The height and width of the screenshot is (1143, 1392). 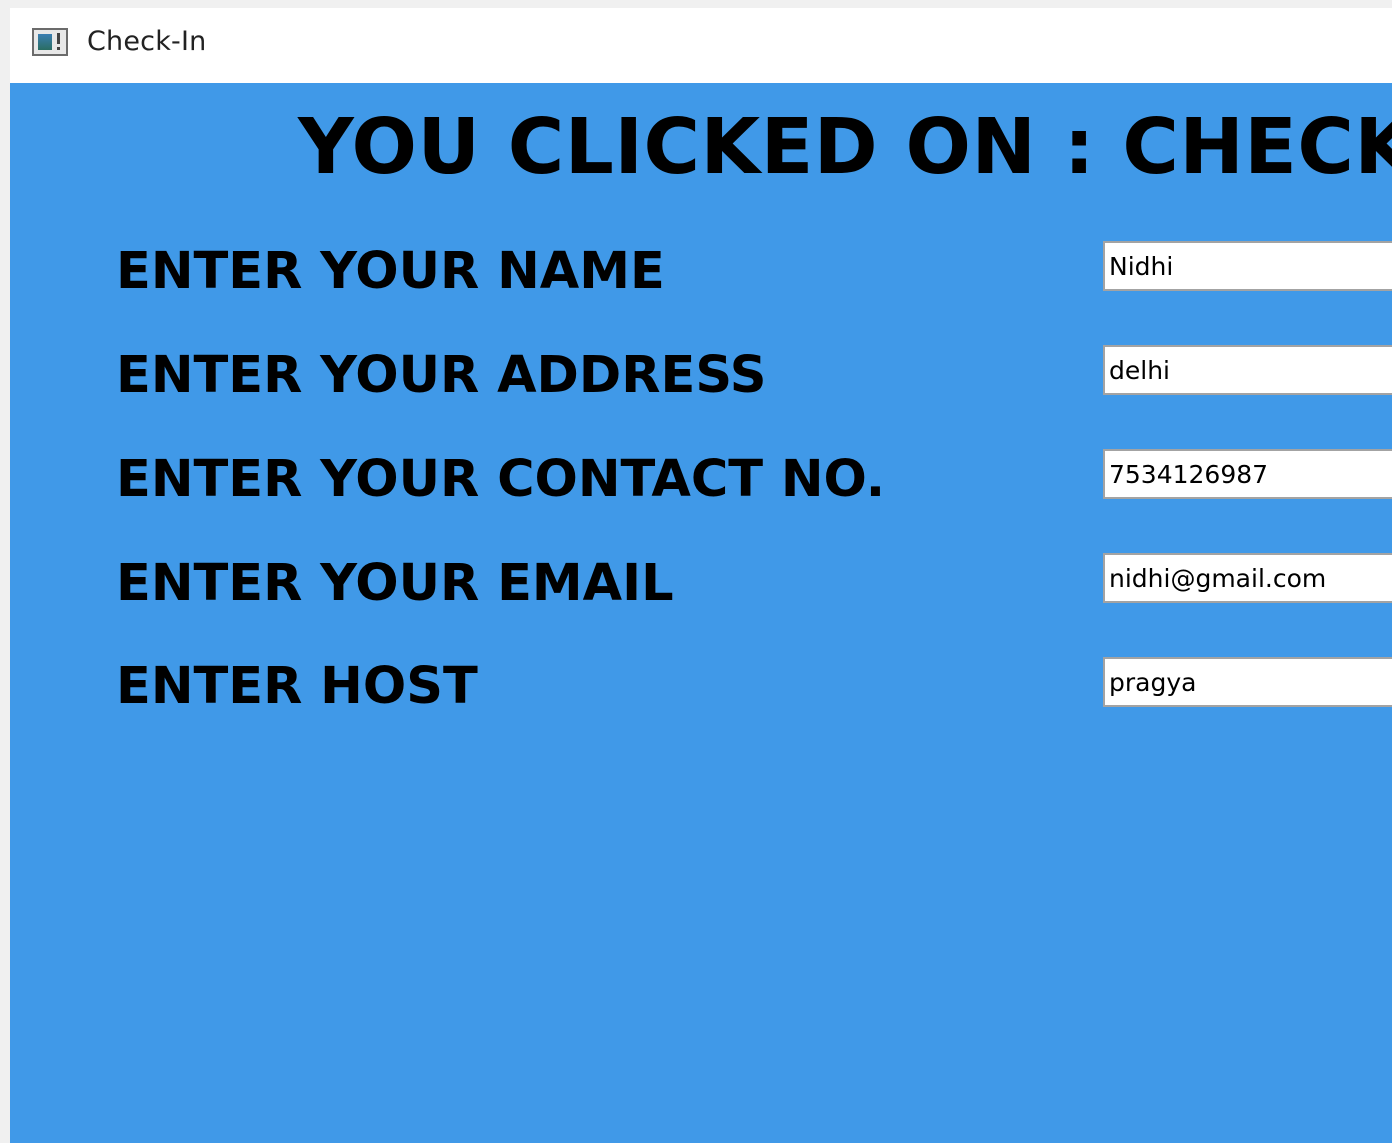 What do you see at coordinates (501, 479) in the screenshot?
I see `contact-number-label: ENTER YOUR CONTACT NO.` at bounding box center [501, 479].